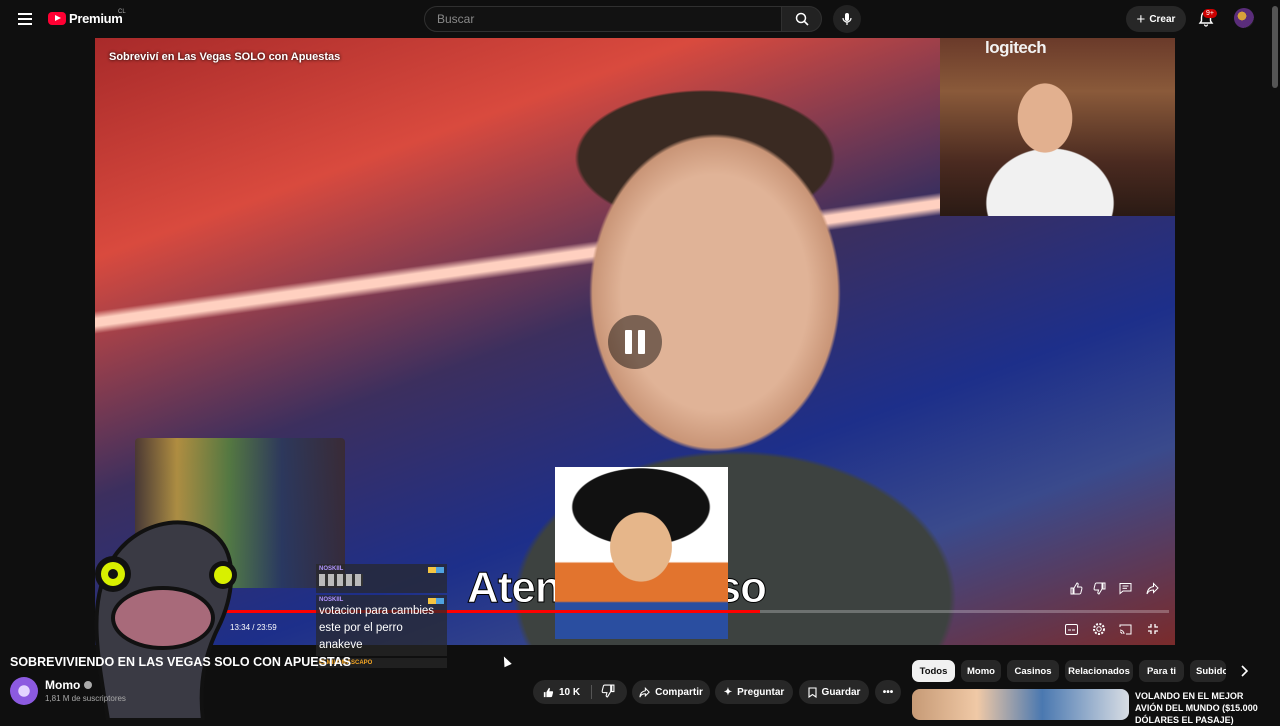  What do you see at coordinates (1020, 704) in the screenshot?
I see `recommendation-thumbnail` at bounding box center [1020, 704].